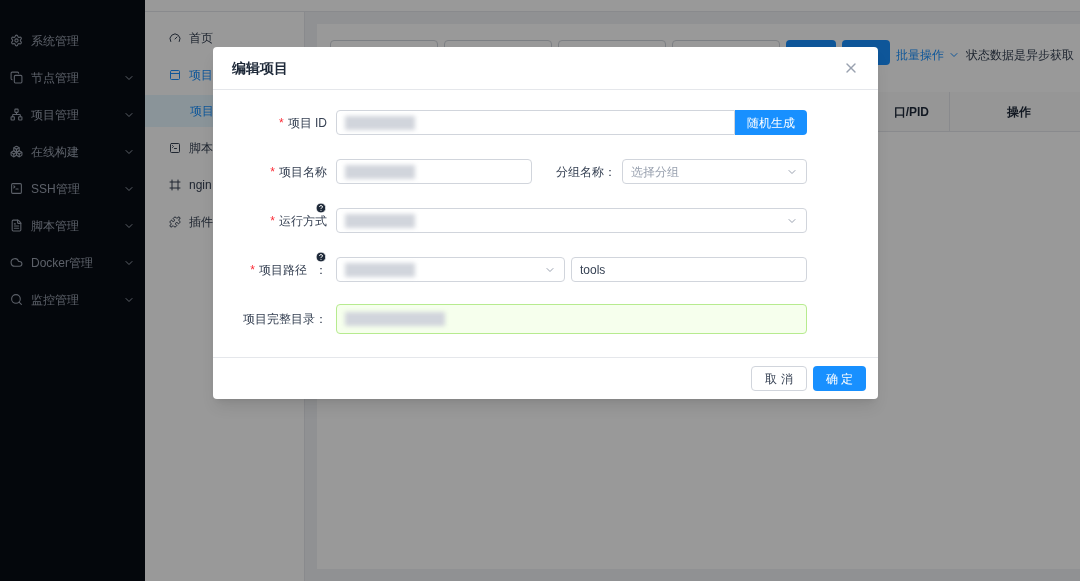 The width and height of the screenshot is (1080, 581). What do you see at coordinates (260, 68) in the screenshot?
I see `dialog-title: 编辑项目` at bounding box center [260, 68].